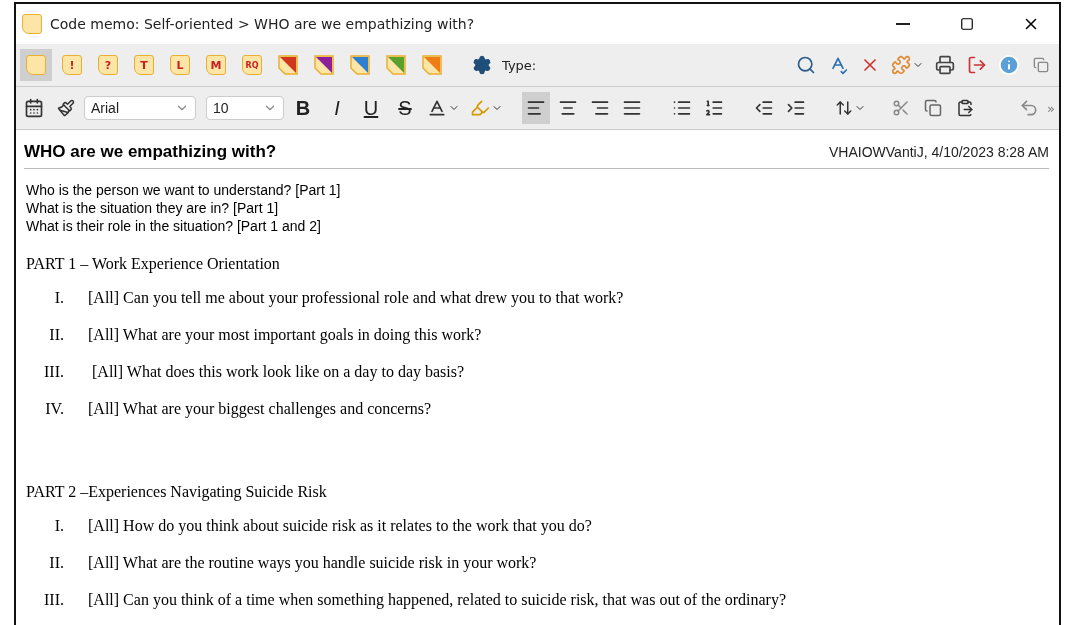 The image size is (1065, 625). Describe the element at coordinates (682, 108) in the screenshot. I see `bullet-list-icon` at that location.